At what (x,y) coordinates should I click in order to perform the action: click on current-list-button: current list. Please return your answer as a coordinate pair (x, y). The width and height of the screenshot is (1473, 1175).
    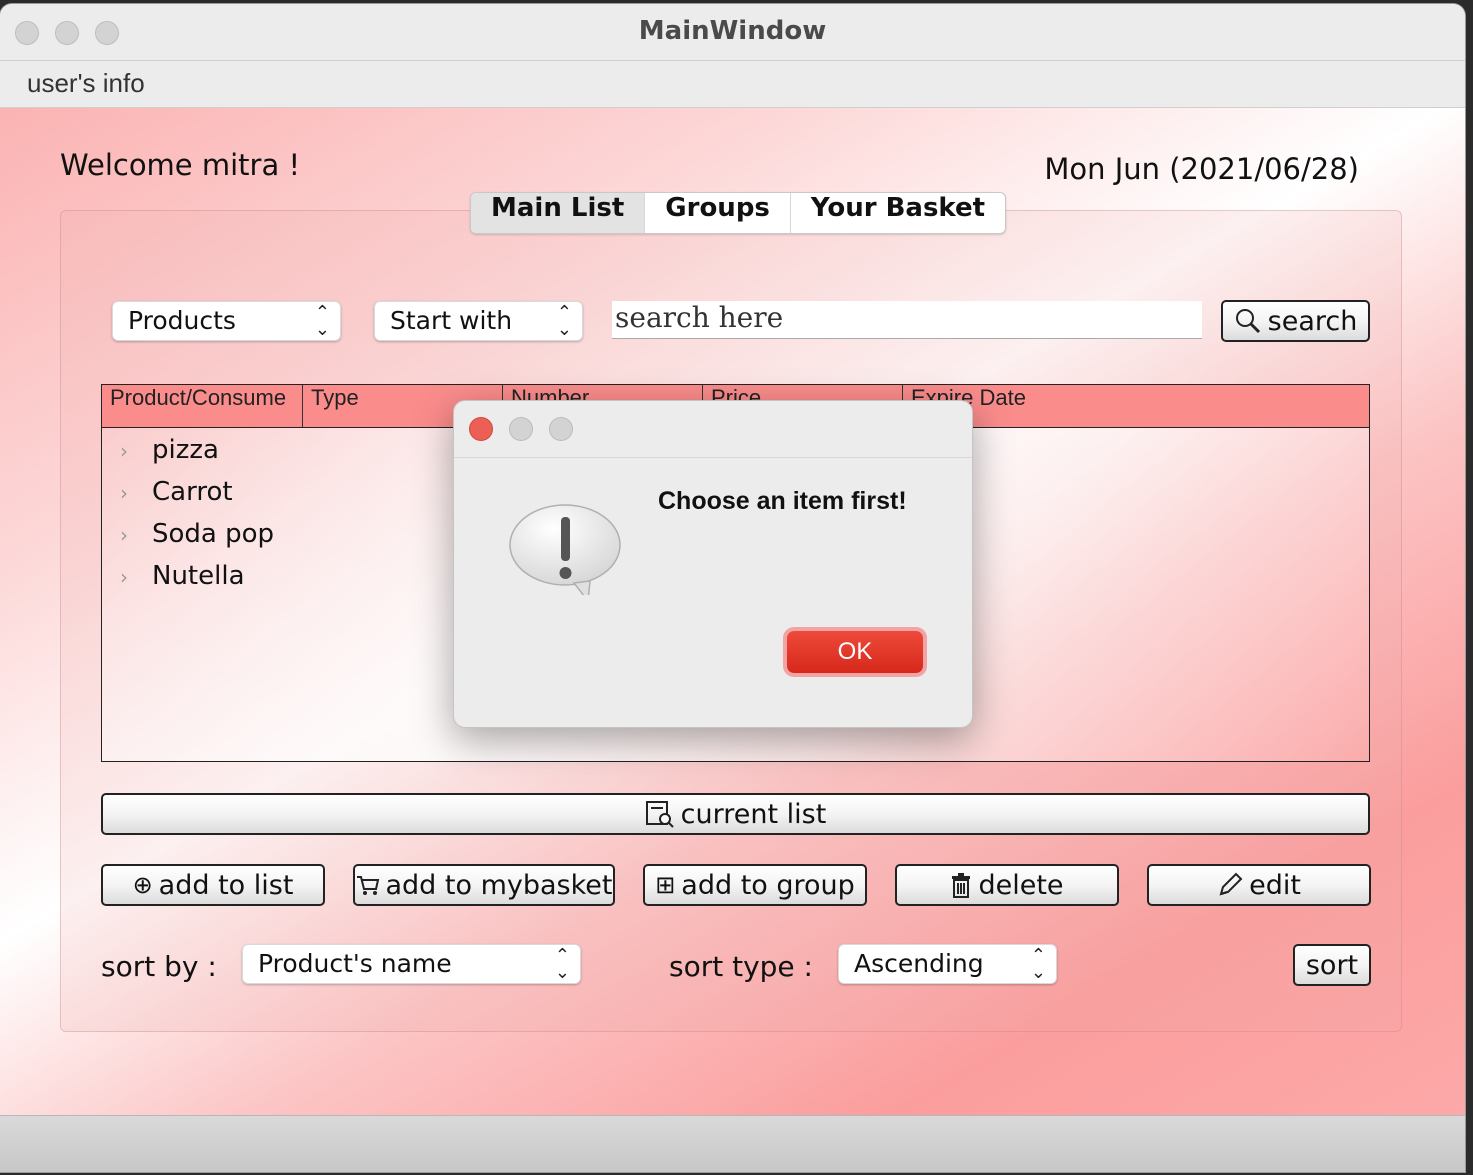
    Looking at the image, I should click on (735, 814).